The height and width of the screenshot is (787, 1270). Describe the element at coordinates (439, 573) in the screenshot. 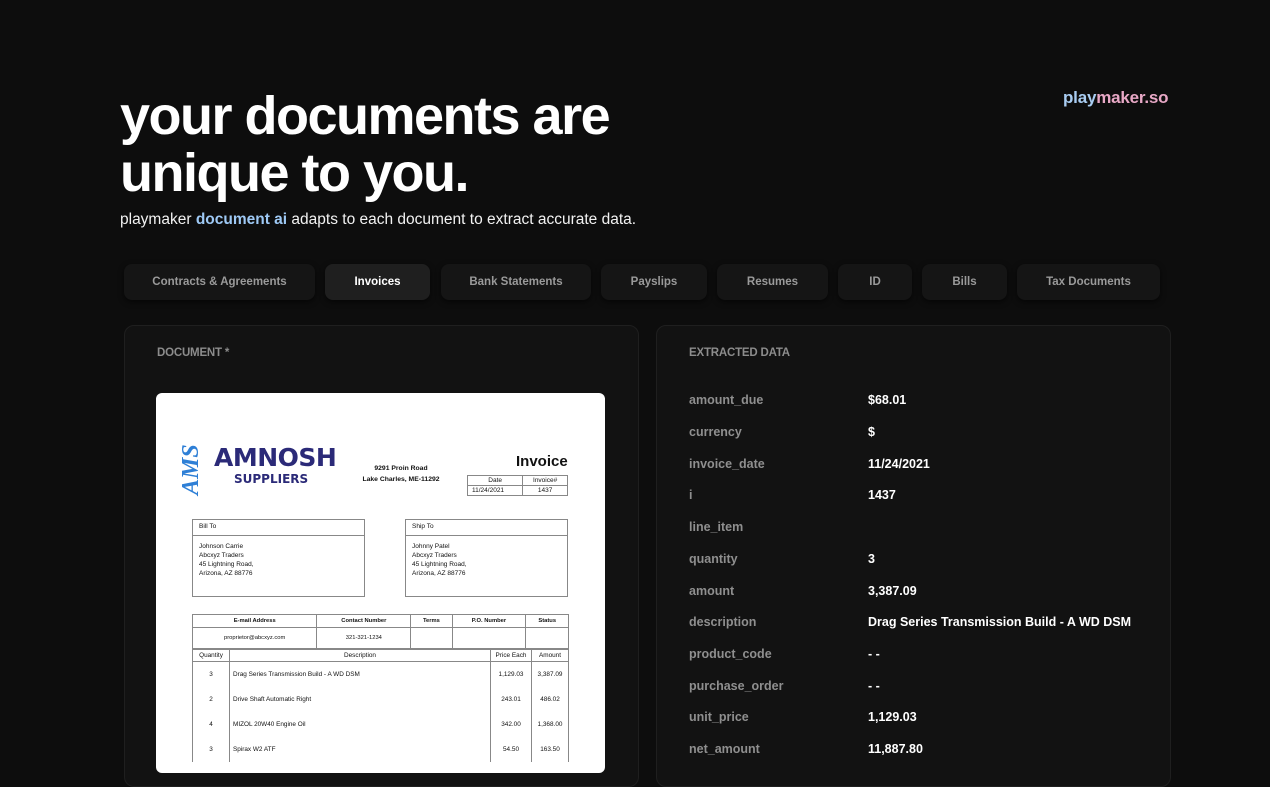

I see `ship-to-line: Arizona, AZ 88776` at that location.